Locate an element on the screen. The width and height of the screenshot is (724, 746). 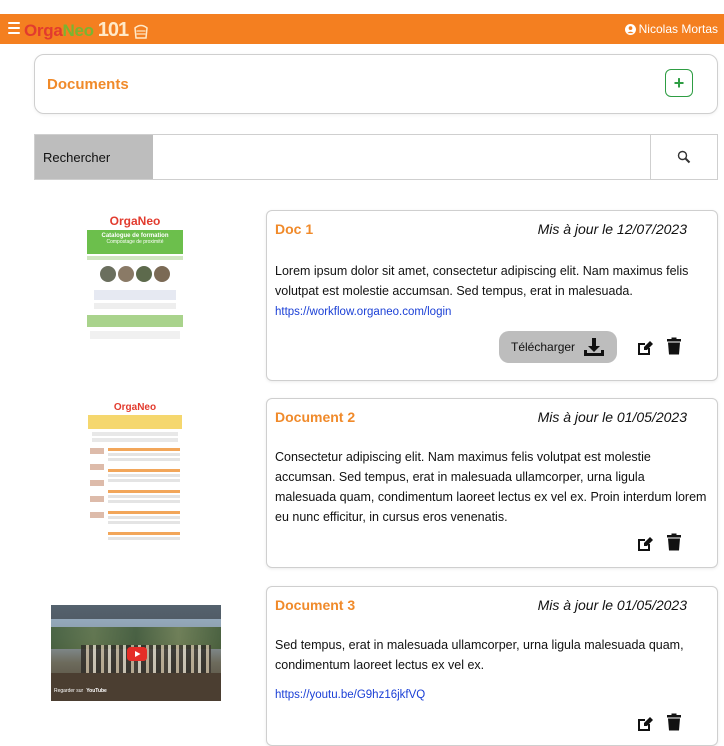
youtube-logo: YouTube is located at coordinates (96, 691).